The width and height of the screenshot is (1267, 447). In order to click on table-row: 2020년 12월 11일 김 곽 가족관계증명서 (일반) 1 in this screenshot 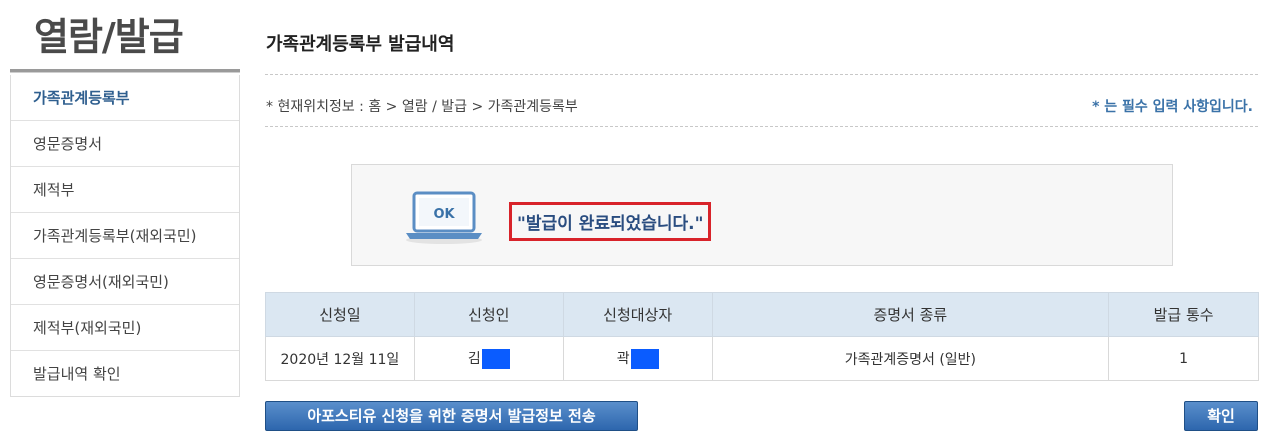, I will do `click(762, 358)`.